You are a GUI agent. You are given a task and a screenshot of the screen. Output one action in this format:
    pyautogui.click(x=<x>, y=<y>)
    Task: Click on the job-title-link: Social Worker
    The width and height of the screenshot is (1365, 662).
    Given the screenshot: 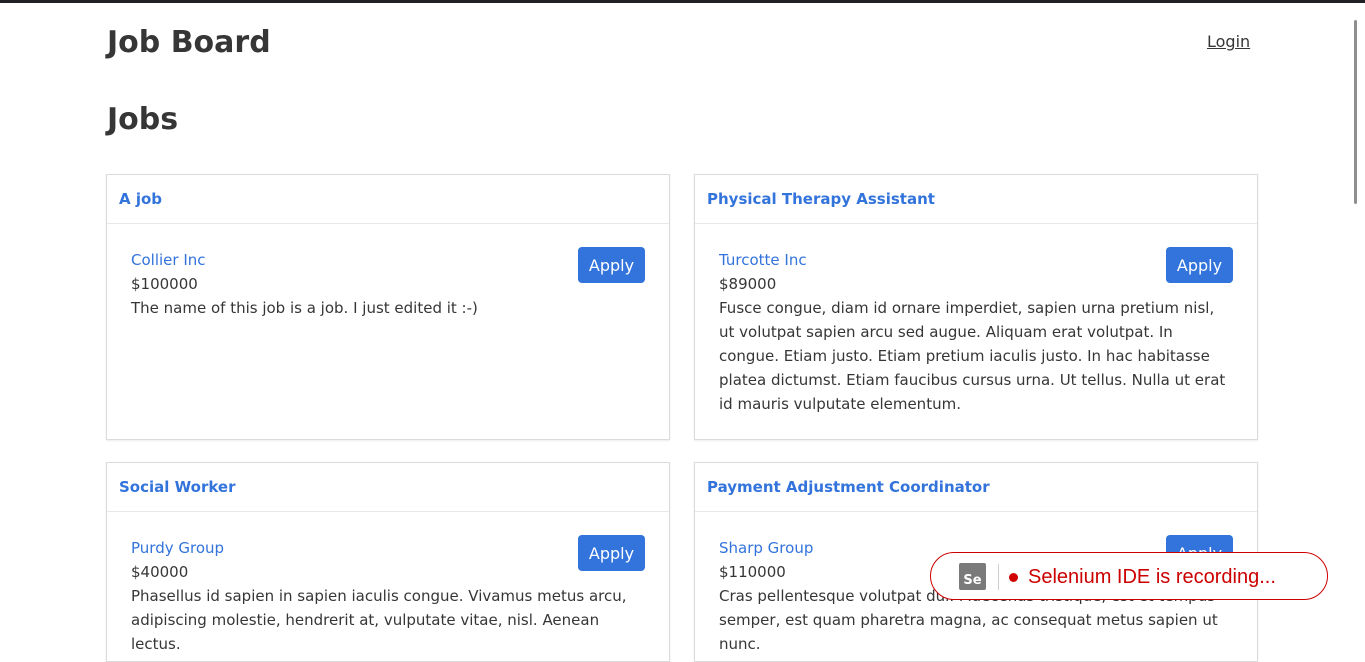 What is the action you would take?
    pyautogui.click(x=177, y=487)
    